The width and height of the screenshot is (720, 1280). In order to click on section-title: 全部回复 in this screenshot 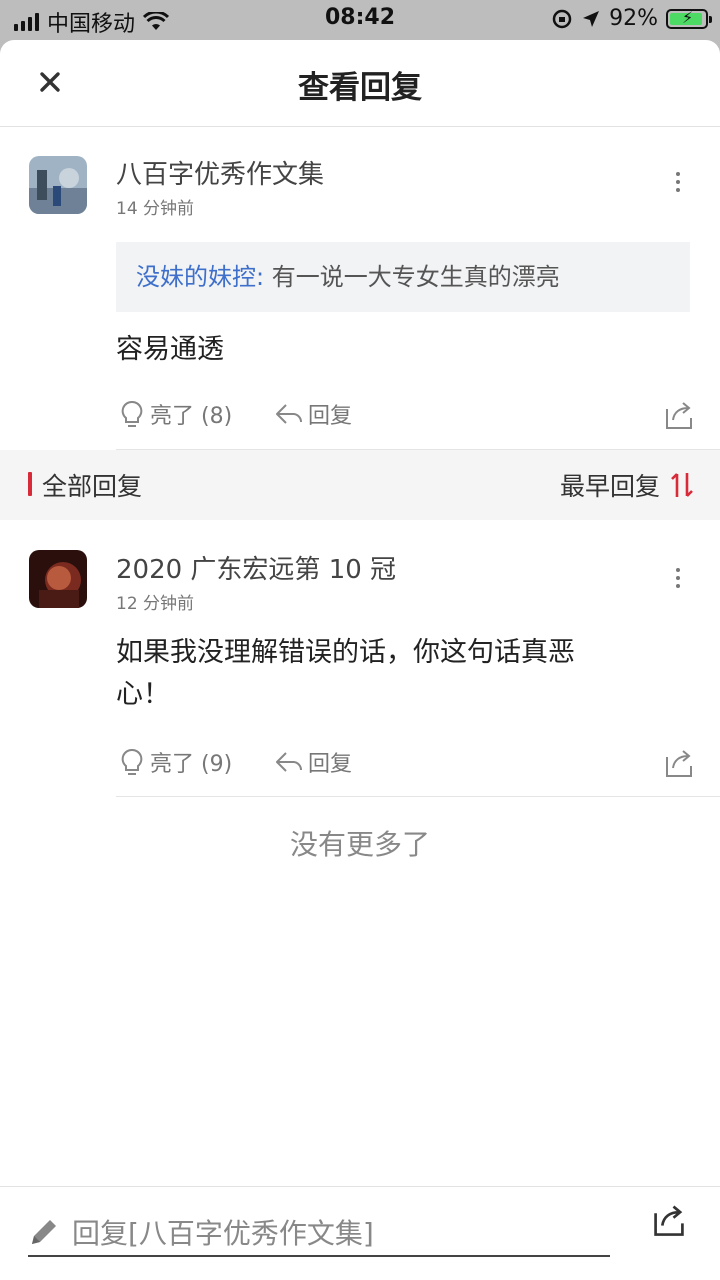, I will do `click(92, 486)`.